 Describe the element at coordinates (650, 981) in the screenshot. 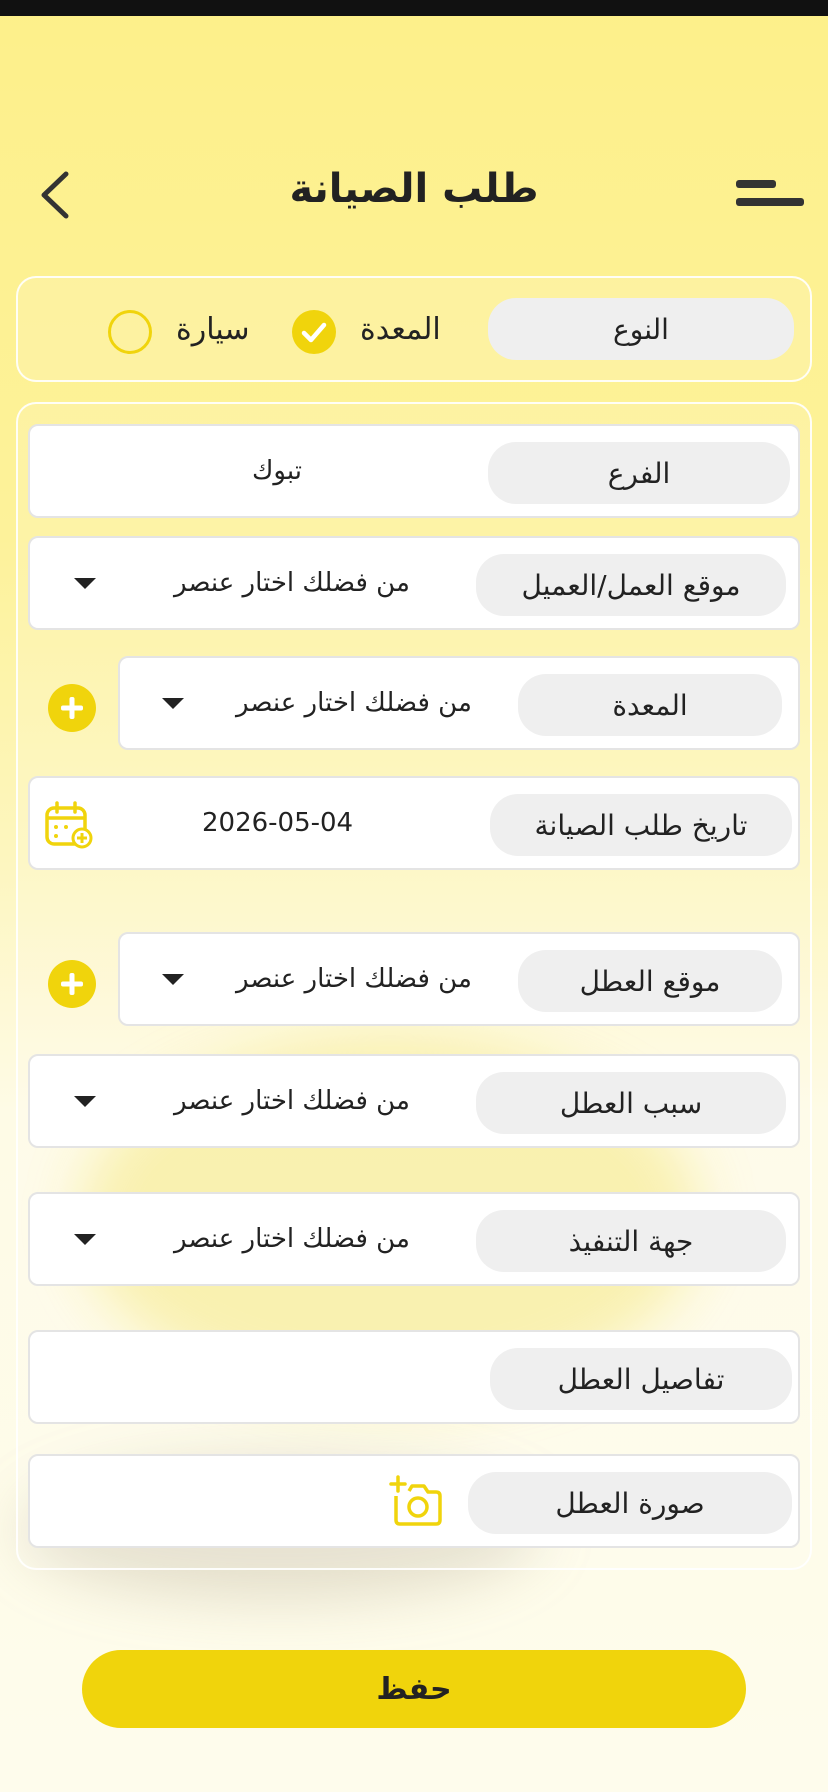

I see `fault-location-label: موقع العطل` at that location.